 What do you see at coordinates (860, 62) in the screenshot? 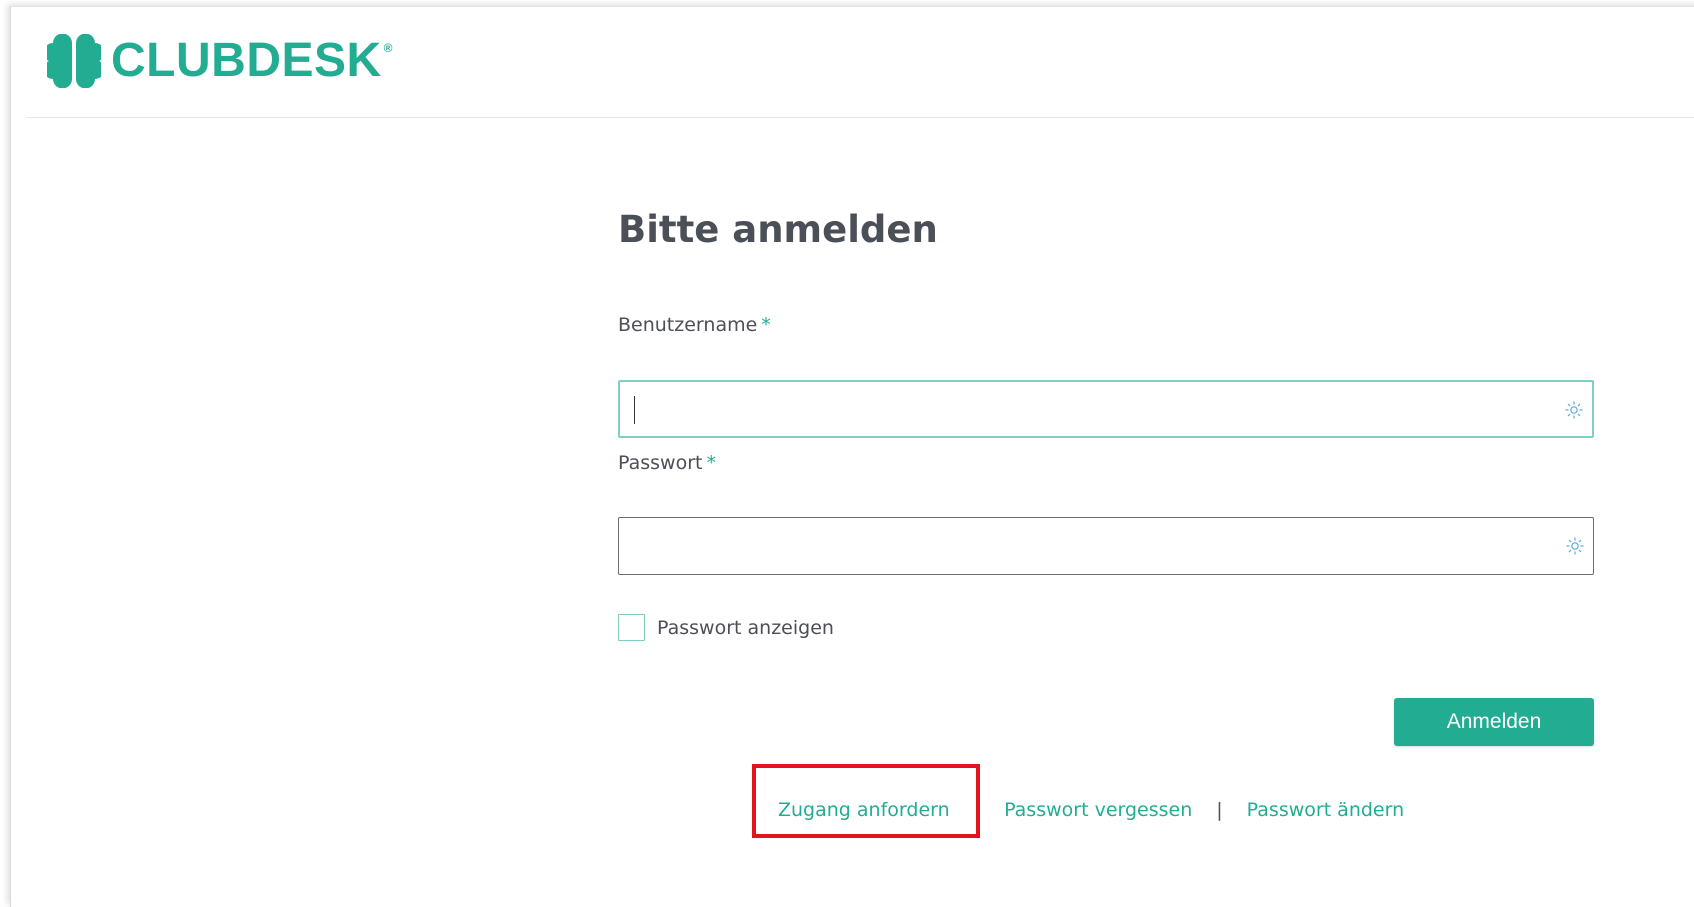
I see `header: CLUBDESK ®` at bounding box center [860, 62].